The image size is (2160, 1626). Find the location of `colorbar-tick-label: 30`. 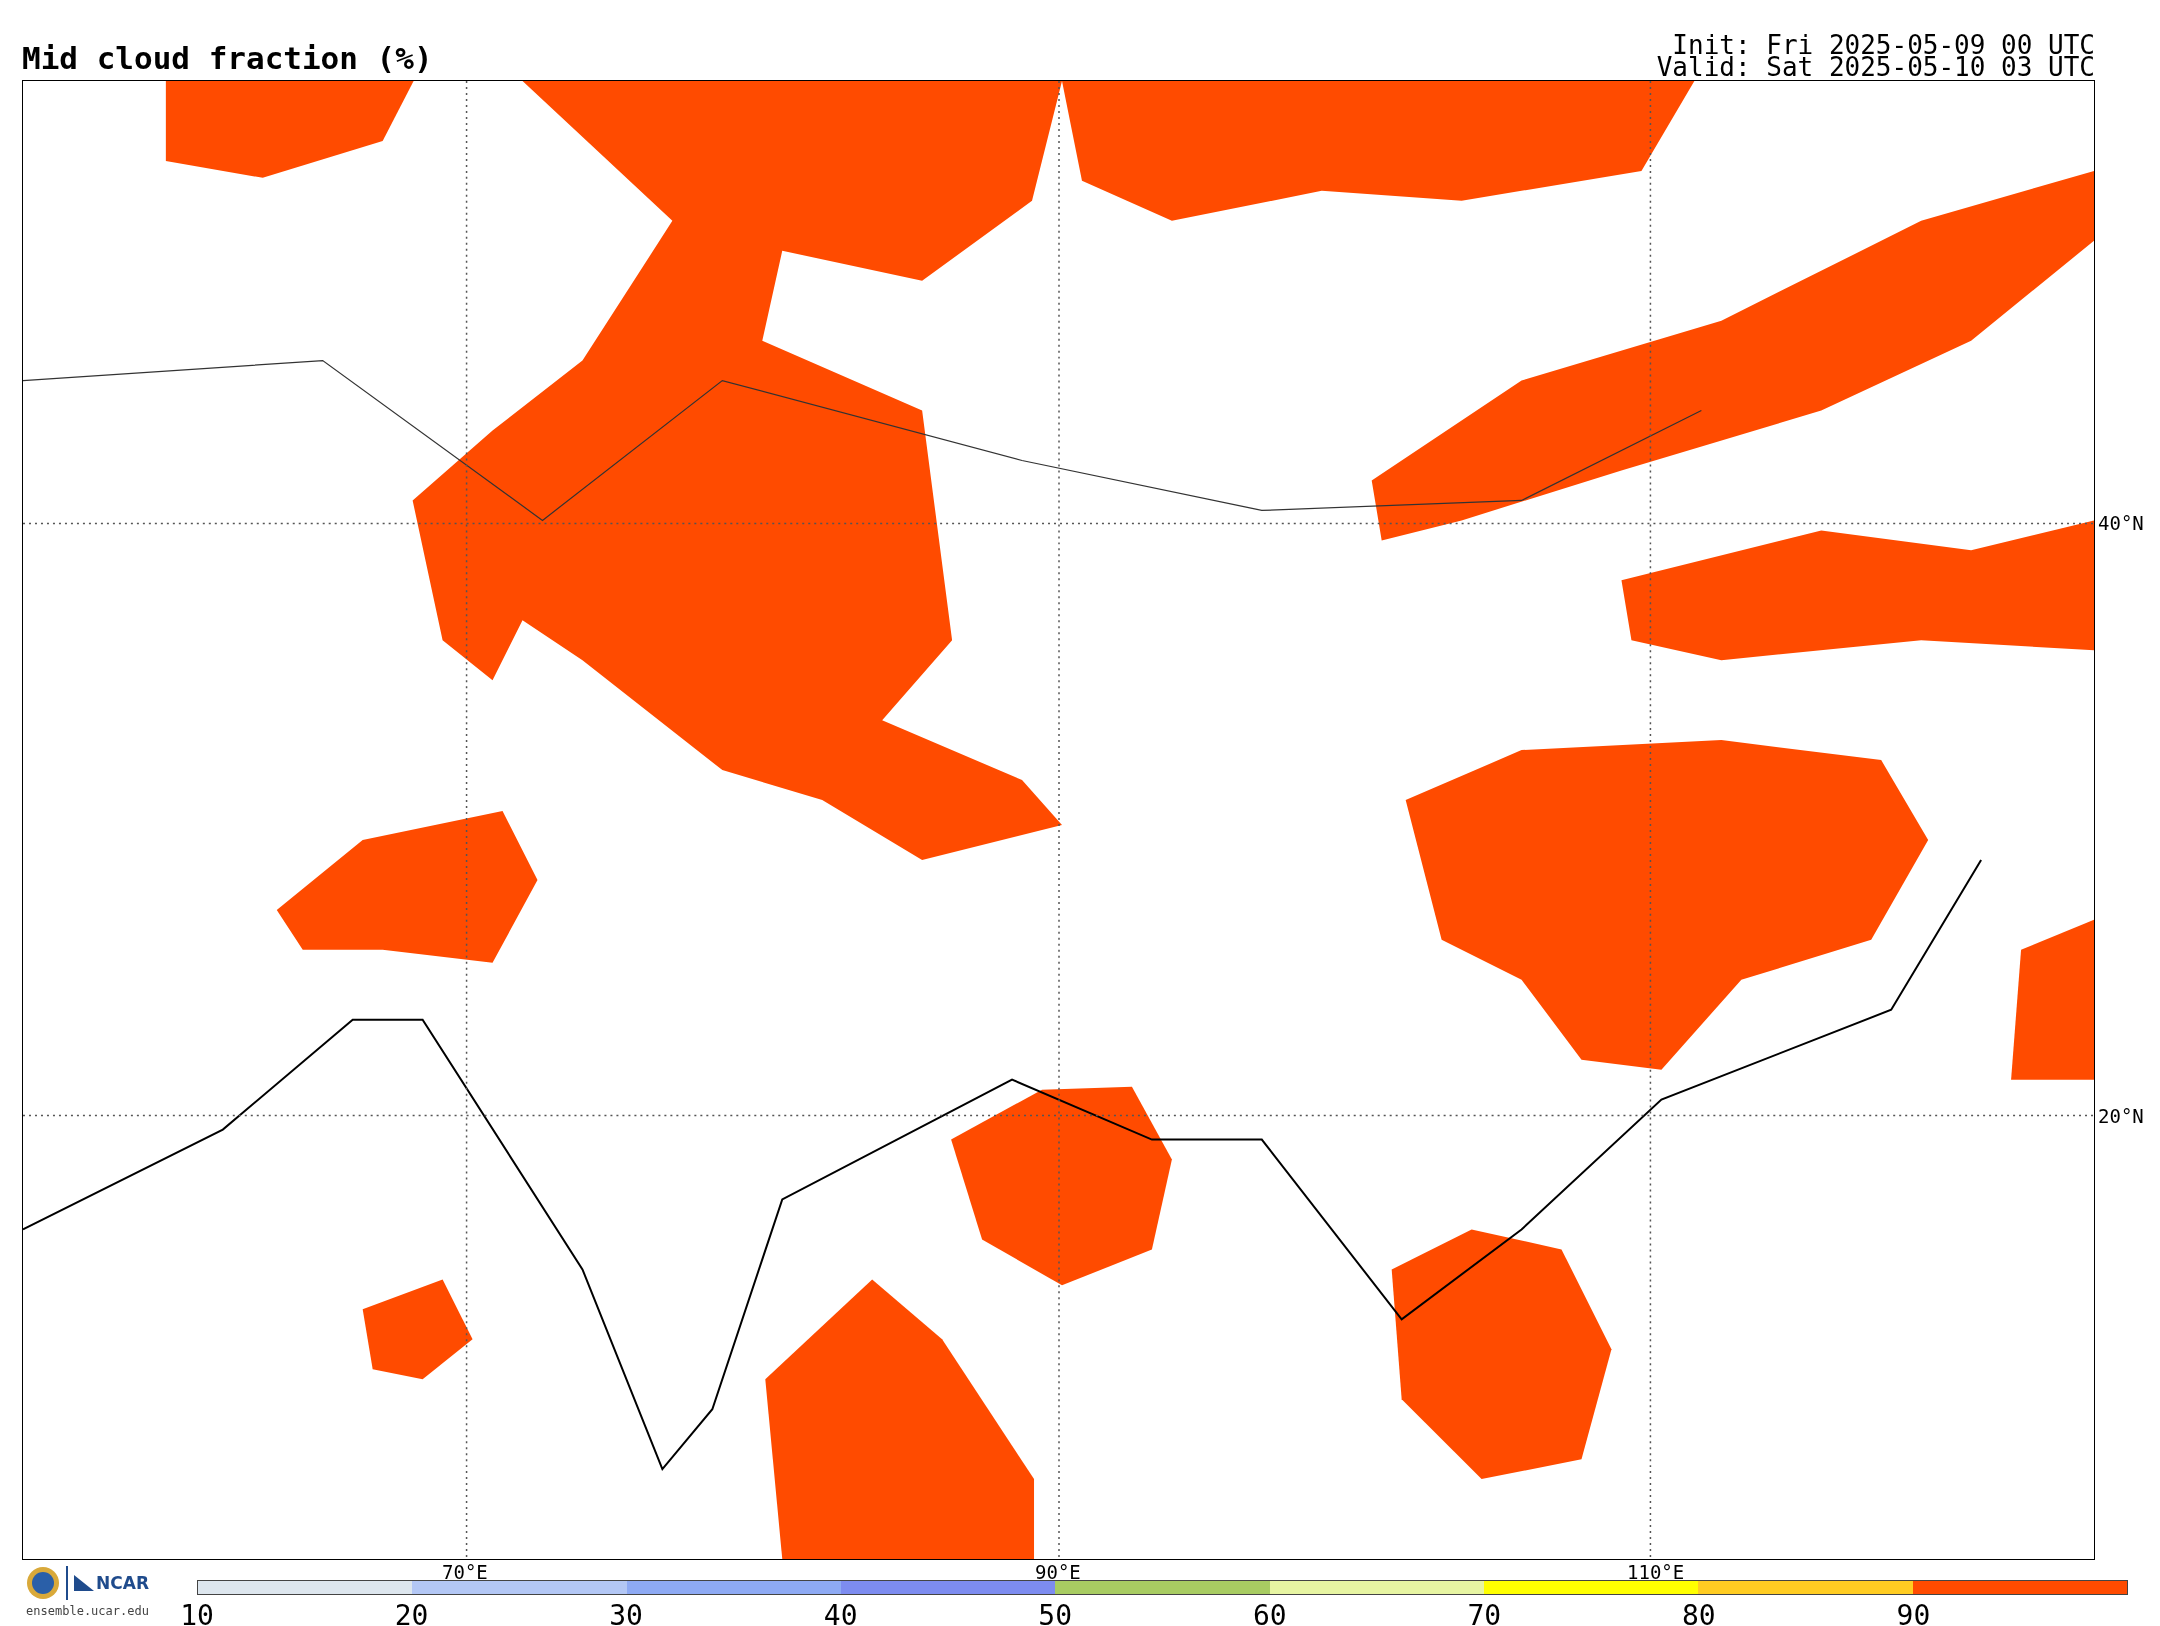

colorbar-tick-label: 30 is located at coordinates (626, 1612).